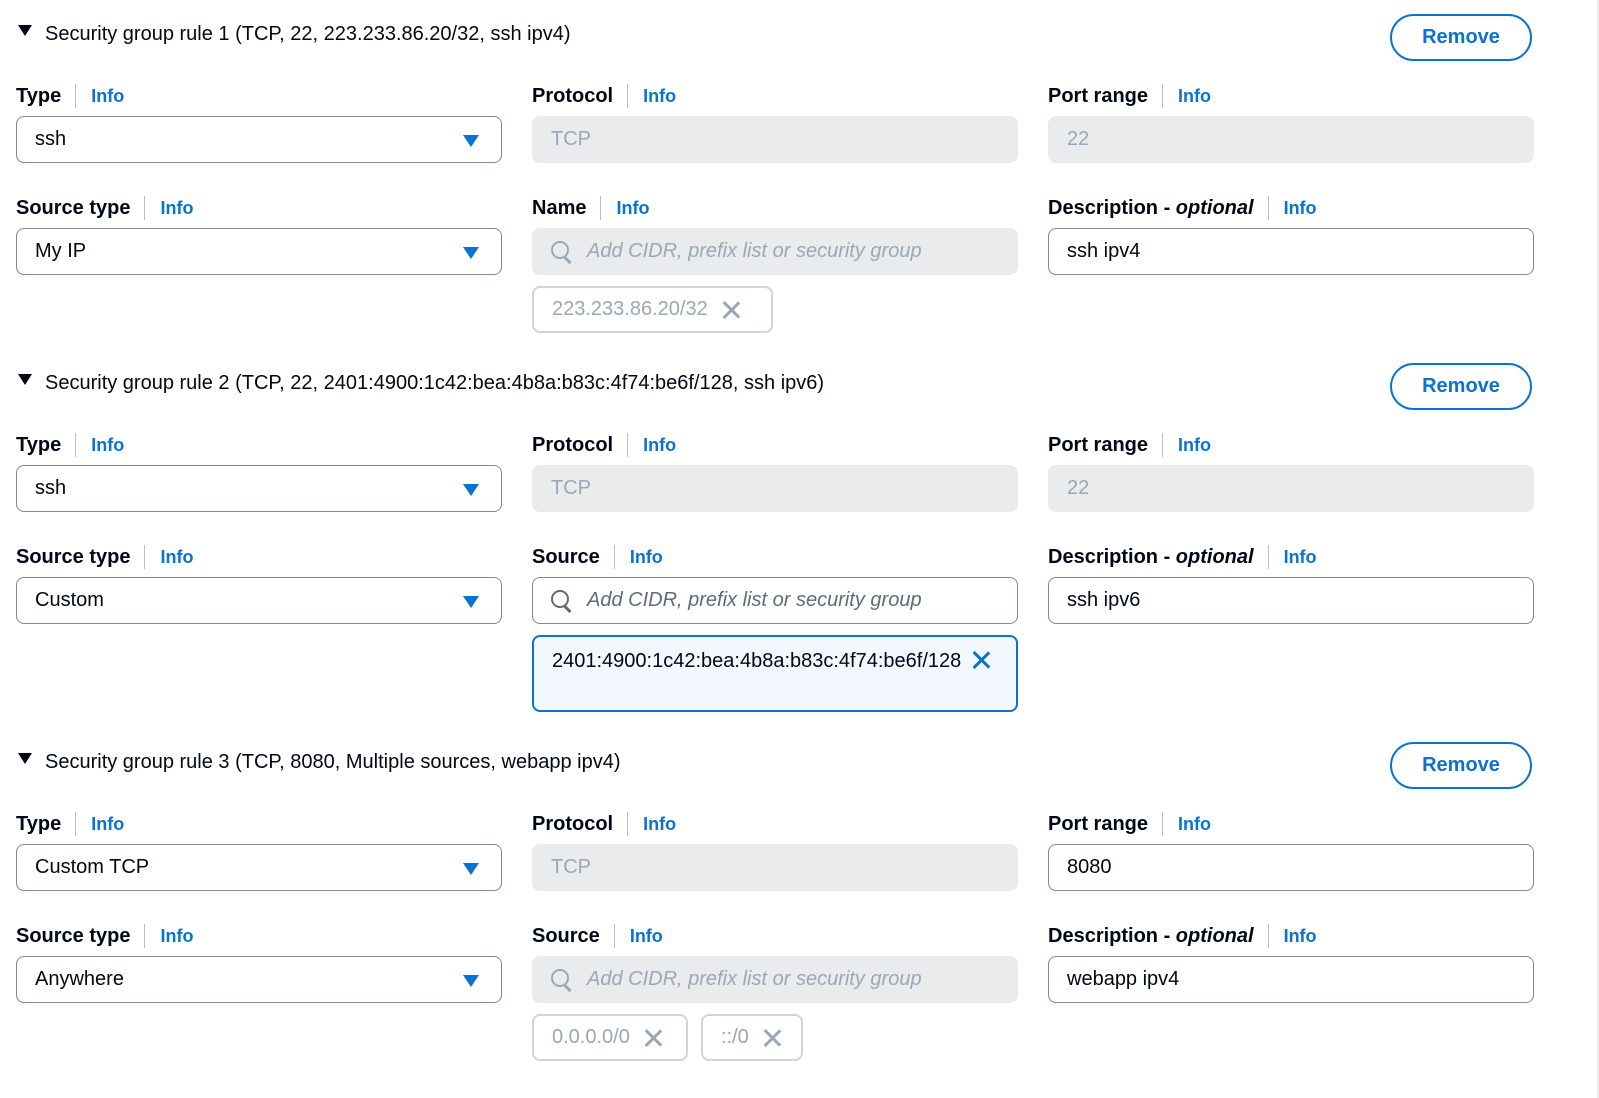  Describe the element at coordinates (1291, 600) in the screenshot. I see `description-input: ssh ipv6` at that location.